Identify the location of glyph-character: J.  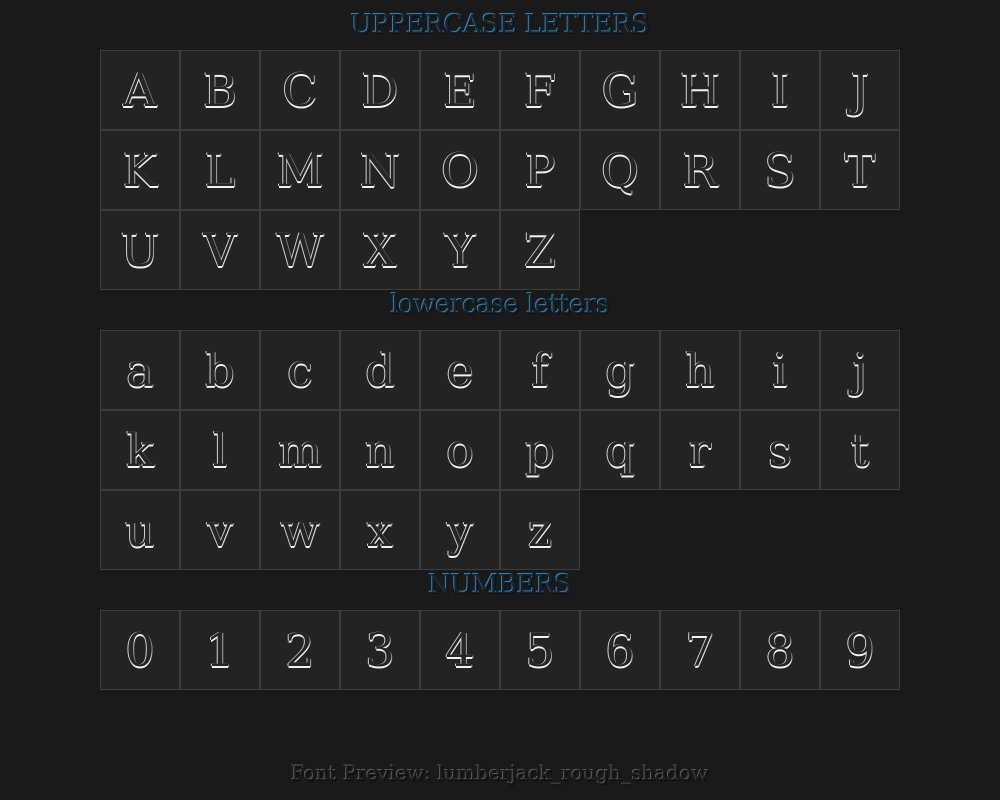
(860, 90).